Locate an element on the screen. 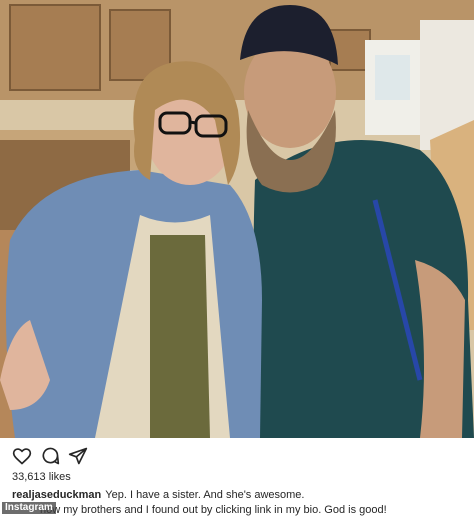 This screenshot has width=474, height=516. likes-count: 33,613 likes is located at coordinates (41, 477).